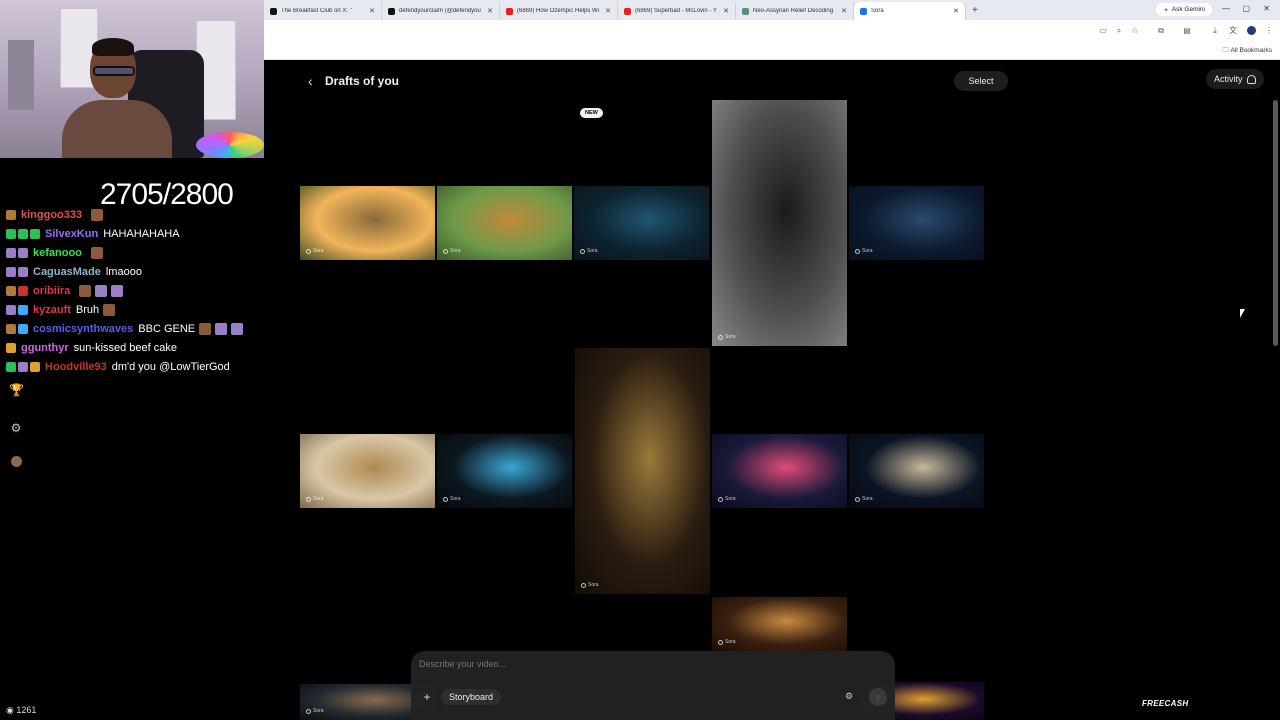 This screenshot has width=1280, height=720. I want to click on room-shelf, so click(21, 75).